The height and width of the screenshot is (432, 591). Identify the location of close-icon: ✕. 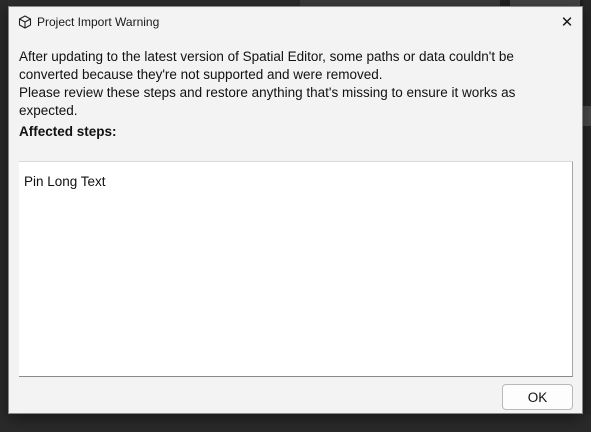
(567, 22).